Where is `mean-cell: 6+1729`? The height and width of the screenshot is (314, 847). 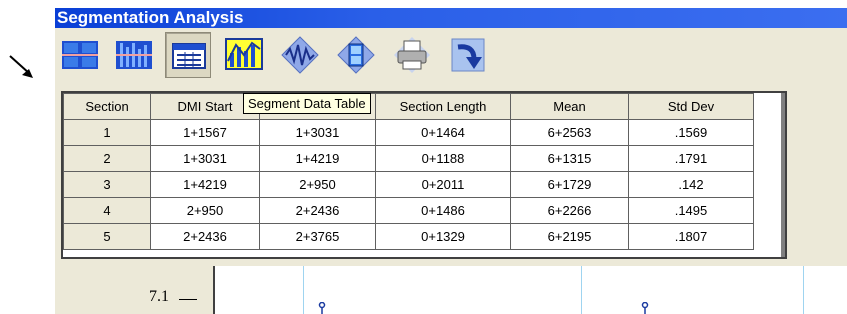
mean-cell: 6+1729 is located at coordinates (569, 184).